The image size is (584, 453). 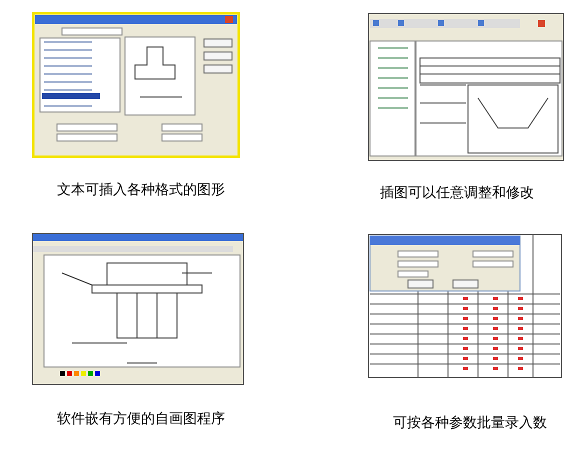 What do you see at coordinates (470, 423) in the screenshot?
I see `caption: 可按各种参数批量录入数` at bounding box center [470, 423].